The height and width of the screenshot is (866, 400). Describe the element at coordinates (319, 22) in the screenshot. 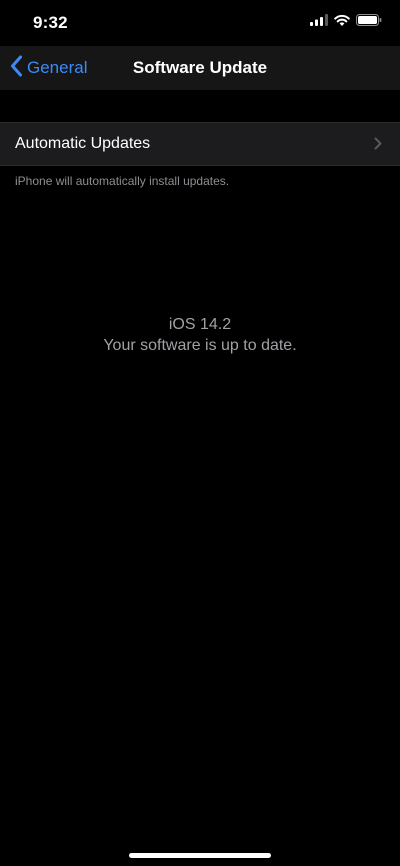

I see `cellular-signal-icon` at that location.